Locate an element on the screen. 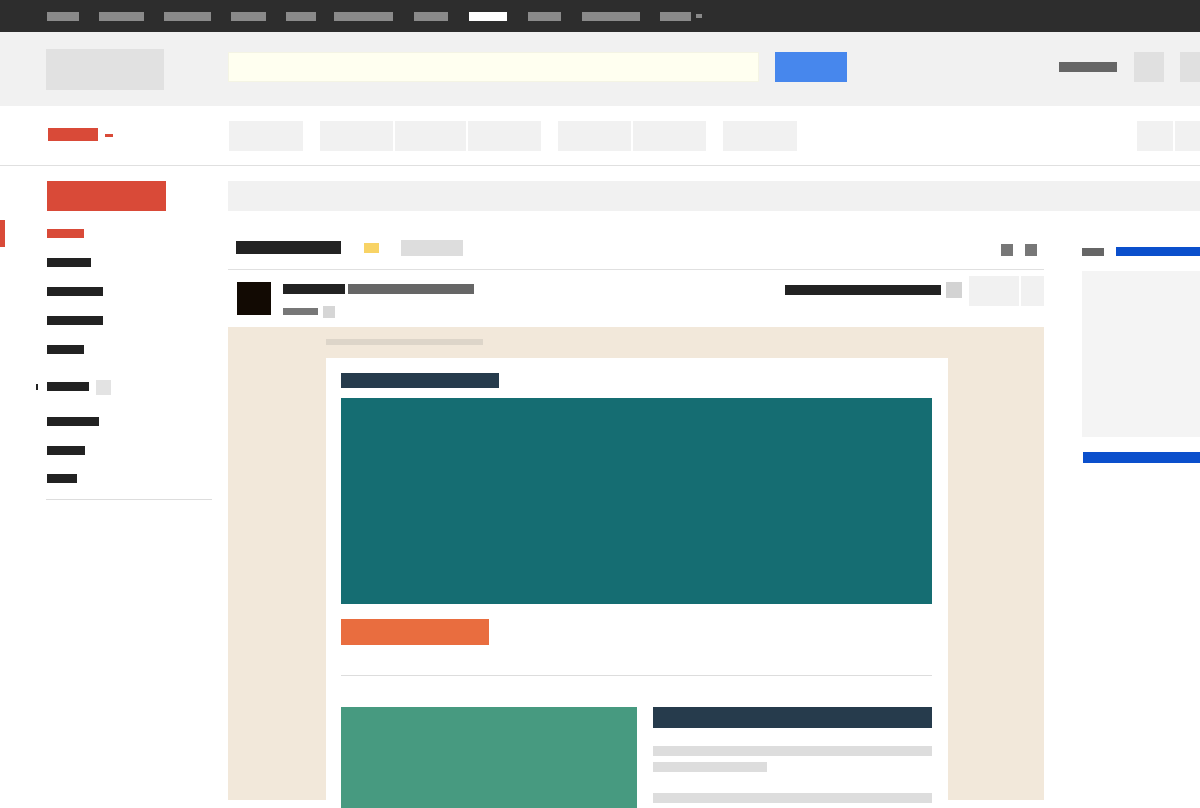  reply-button is located at coordinates (994, 291).